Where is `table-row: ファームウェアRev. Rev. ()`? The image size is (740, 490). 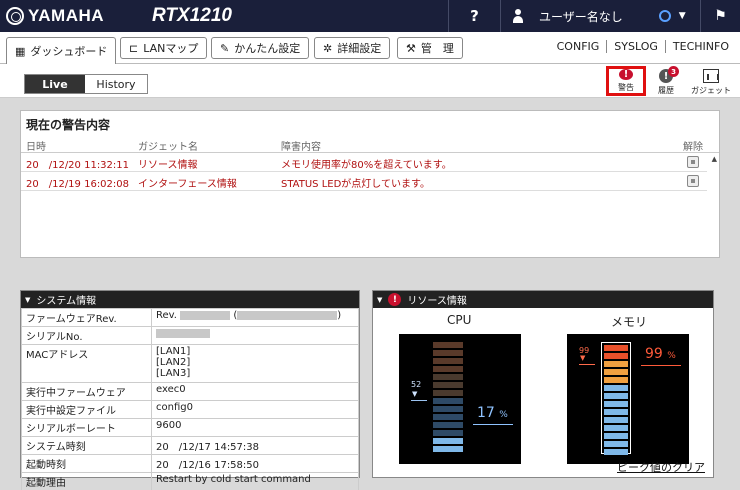
table-row: ファームウェアRev. Rev. () is located at coordinates (190, 317).